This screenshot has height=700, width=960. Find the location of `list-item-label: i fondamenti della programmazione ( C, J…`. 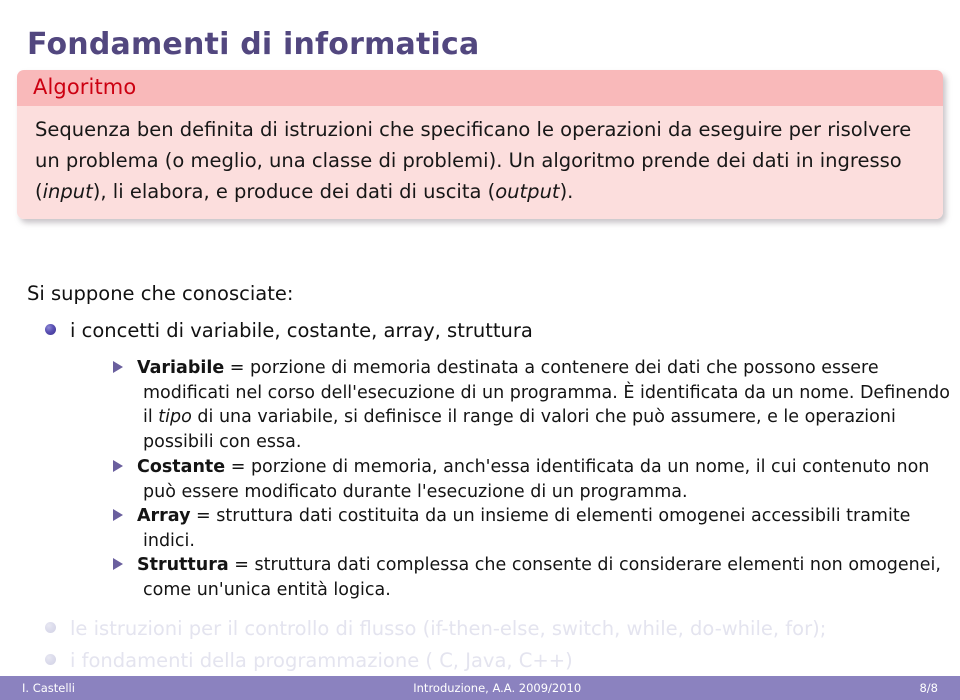

list-item-label: i fondamenti della programmazione ( C, J… is located at coordinates (321, 660).